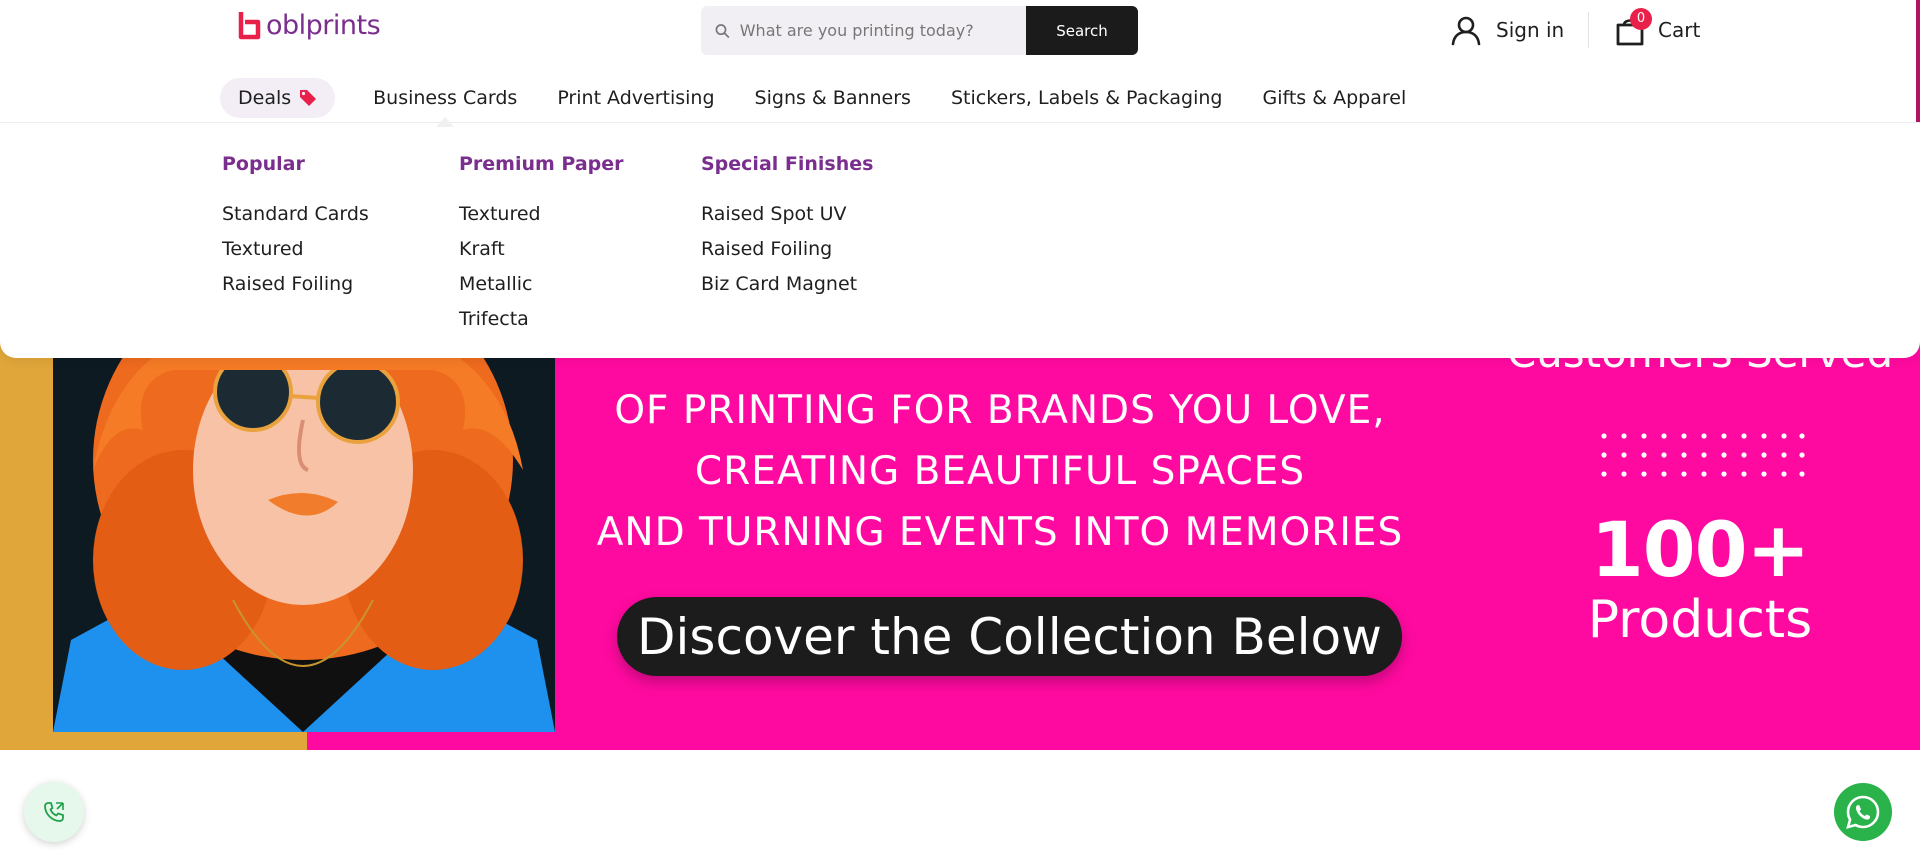 This screenshot has width=1920, height=850. Describe the element at coordinates (833, 98) in the screenshot. I see `nav-item-signs-banners: Signs & Banners` at that location.